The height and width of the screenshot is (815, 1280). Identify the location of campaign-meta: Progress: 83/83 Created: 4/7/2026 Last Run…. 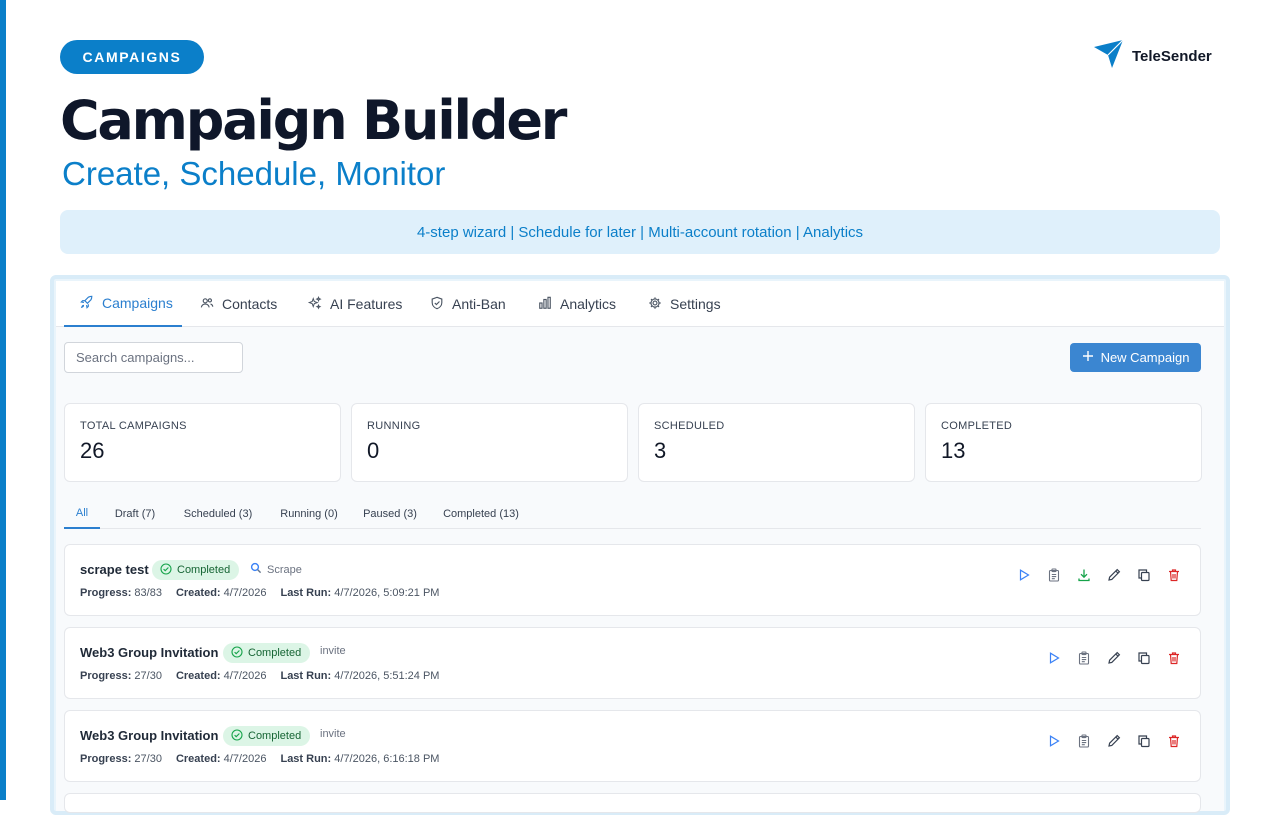
(260, 593).